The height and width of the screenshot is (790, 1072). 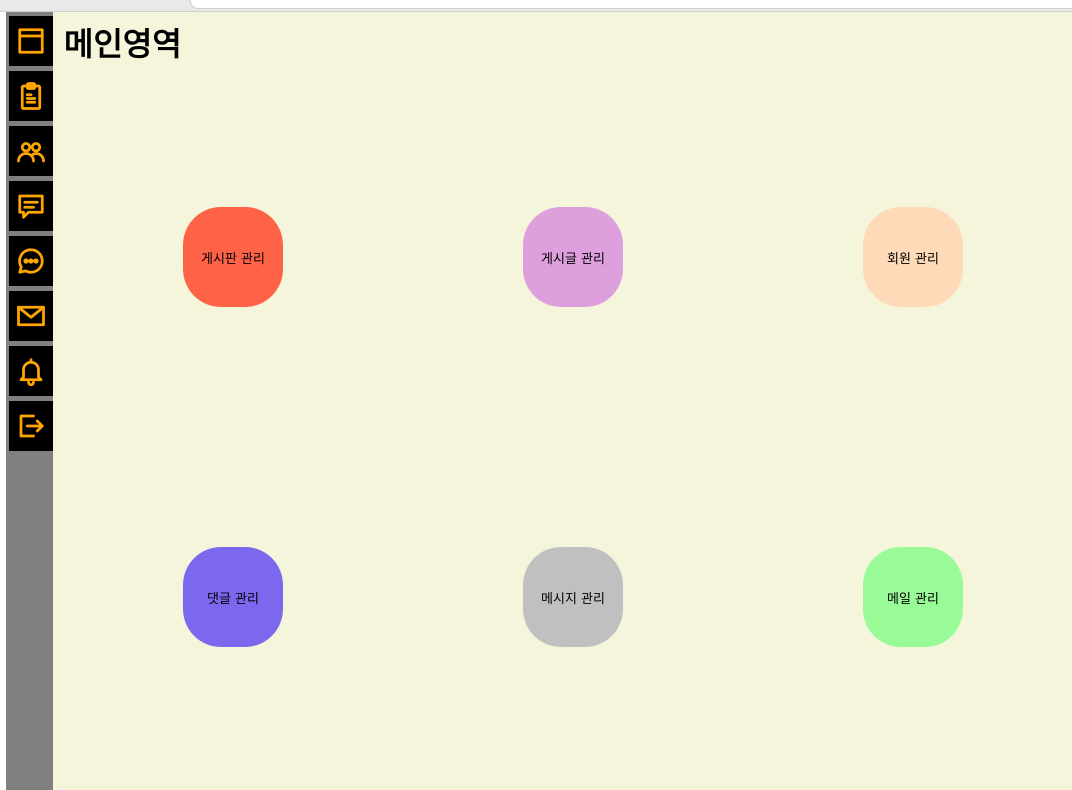 I want to click on logout-icon, so click(x=31, y=426).